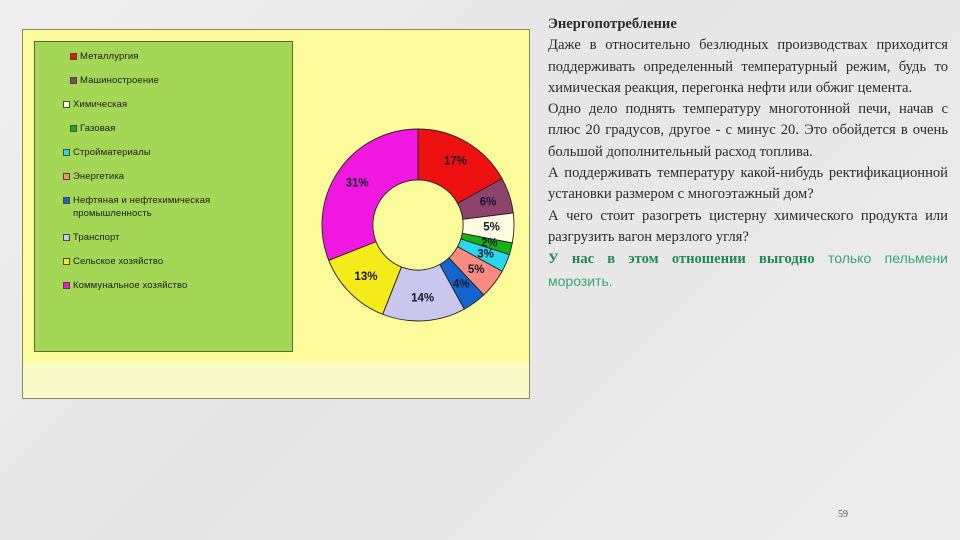 This screenshot has height=540, width=960. What do you see at coordinates (112, 152) in the screenshot?
I see `legend-item-label: Стройматериалы` at bounding box center [112, 152].